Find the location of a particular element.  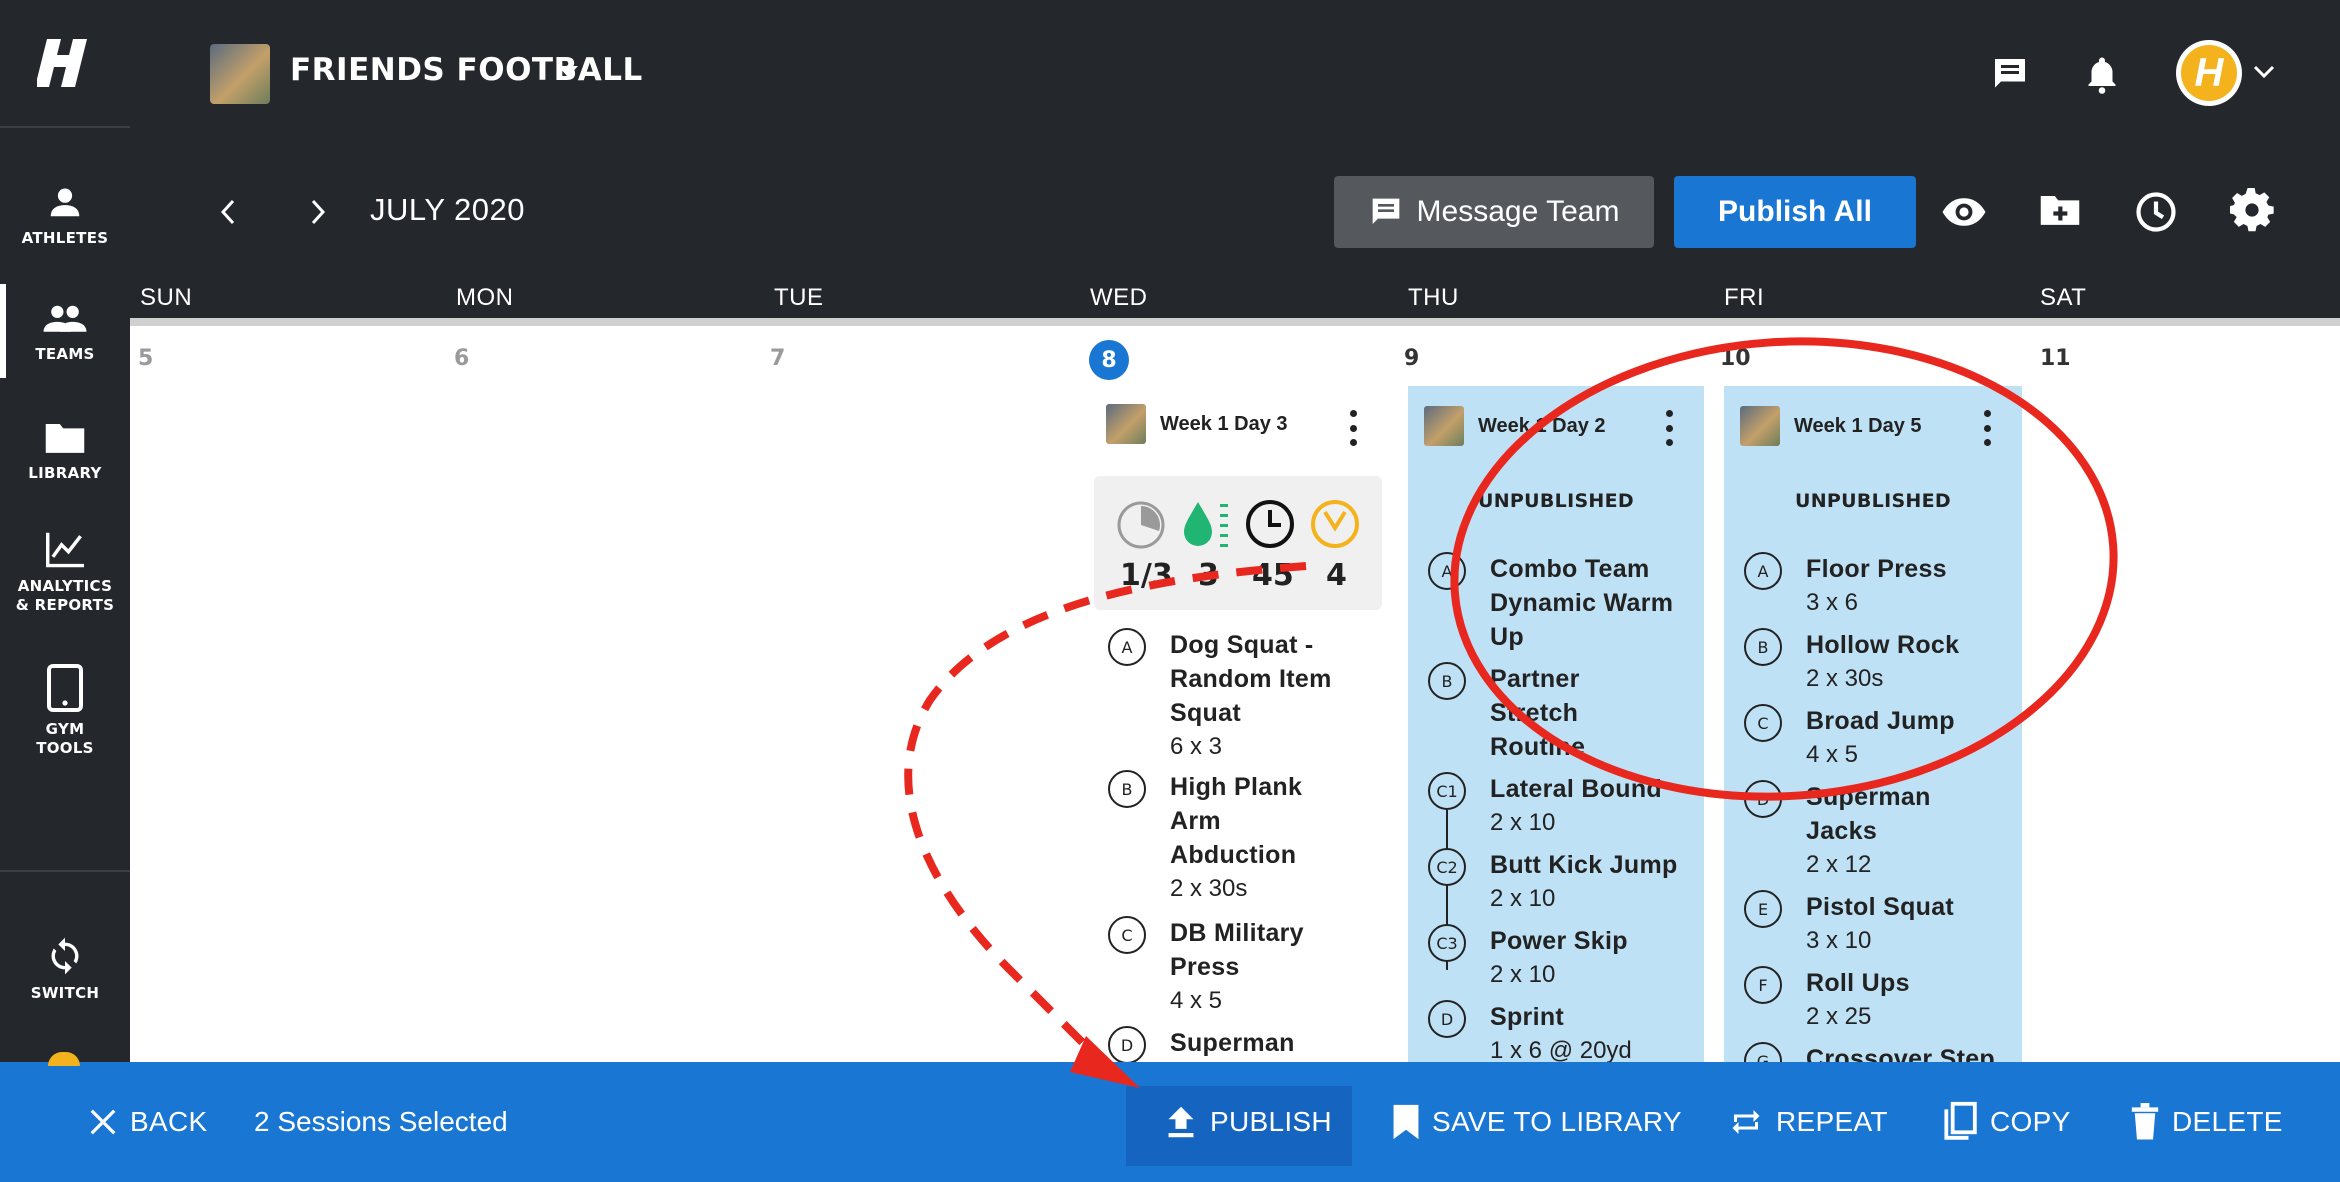

exercise-name: Sprint is located at coordinates (1527, 1017).